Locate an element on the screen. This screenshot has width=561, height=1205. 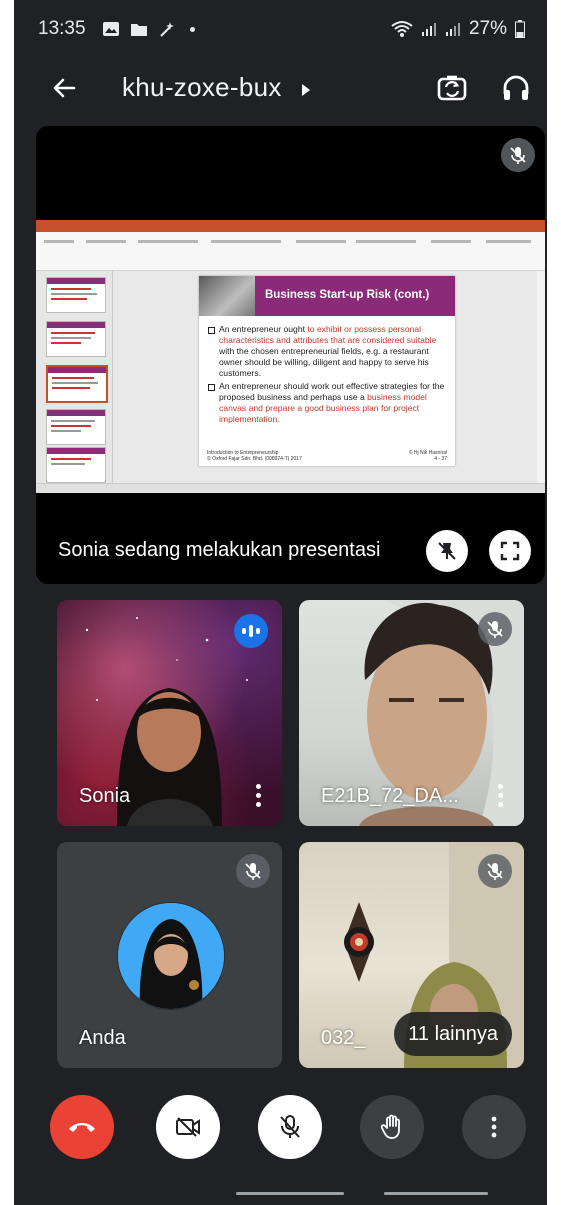
hand-icon is located at coordinates (390, 1126).